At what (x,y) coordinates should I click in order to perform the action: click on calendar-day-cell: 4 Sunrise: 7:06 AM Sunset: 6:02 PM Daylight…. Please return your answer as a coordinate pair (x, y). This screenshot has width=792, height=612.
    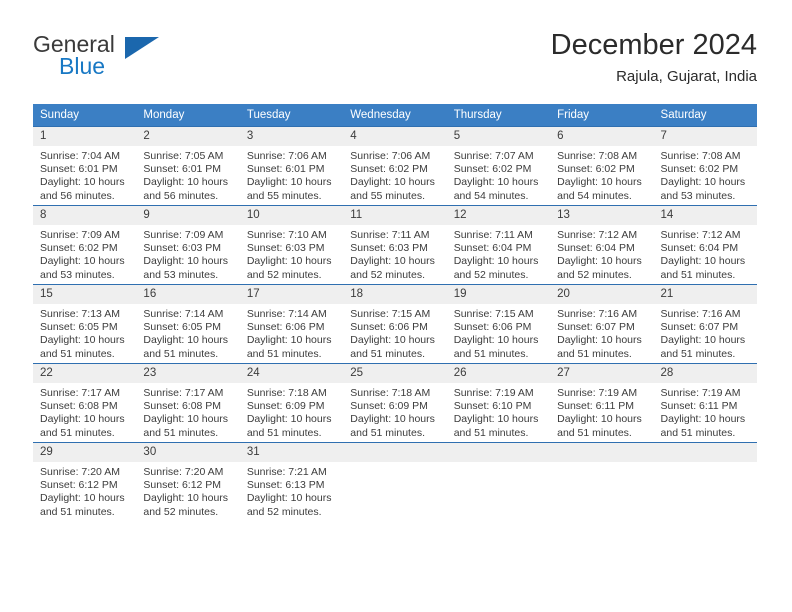
    Looking at the image, I should click on (395, 166).